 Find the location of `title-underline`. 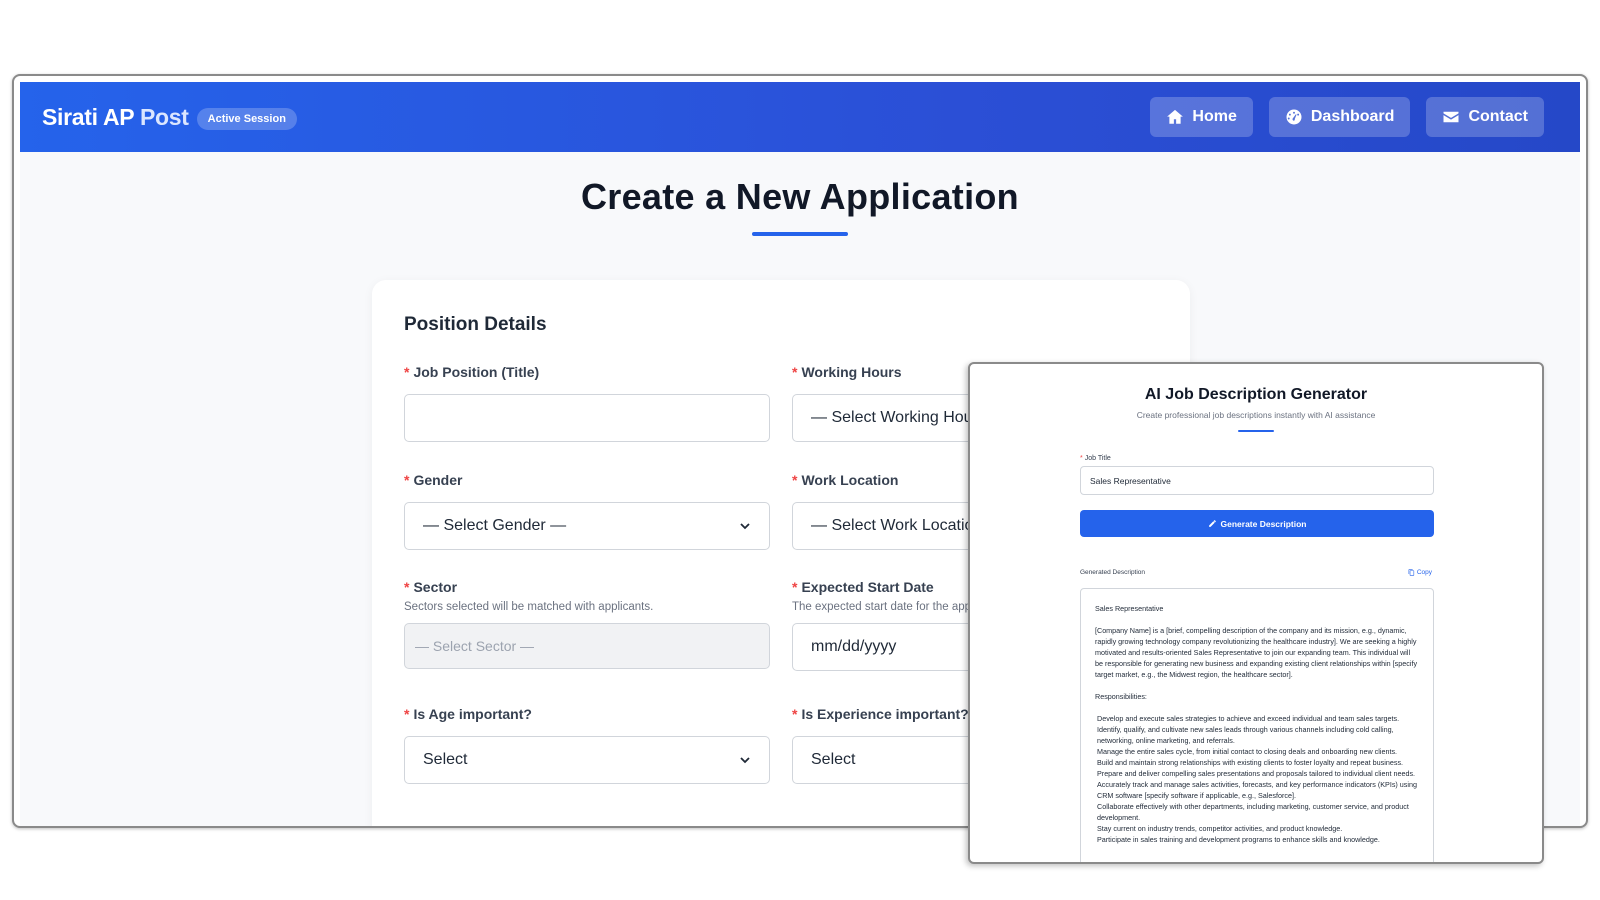

title-underline is located at coordinates (800, 234).